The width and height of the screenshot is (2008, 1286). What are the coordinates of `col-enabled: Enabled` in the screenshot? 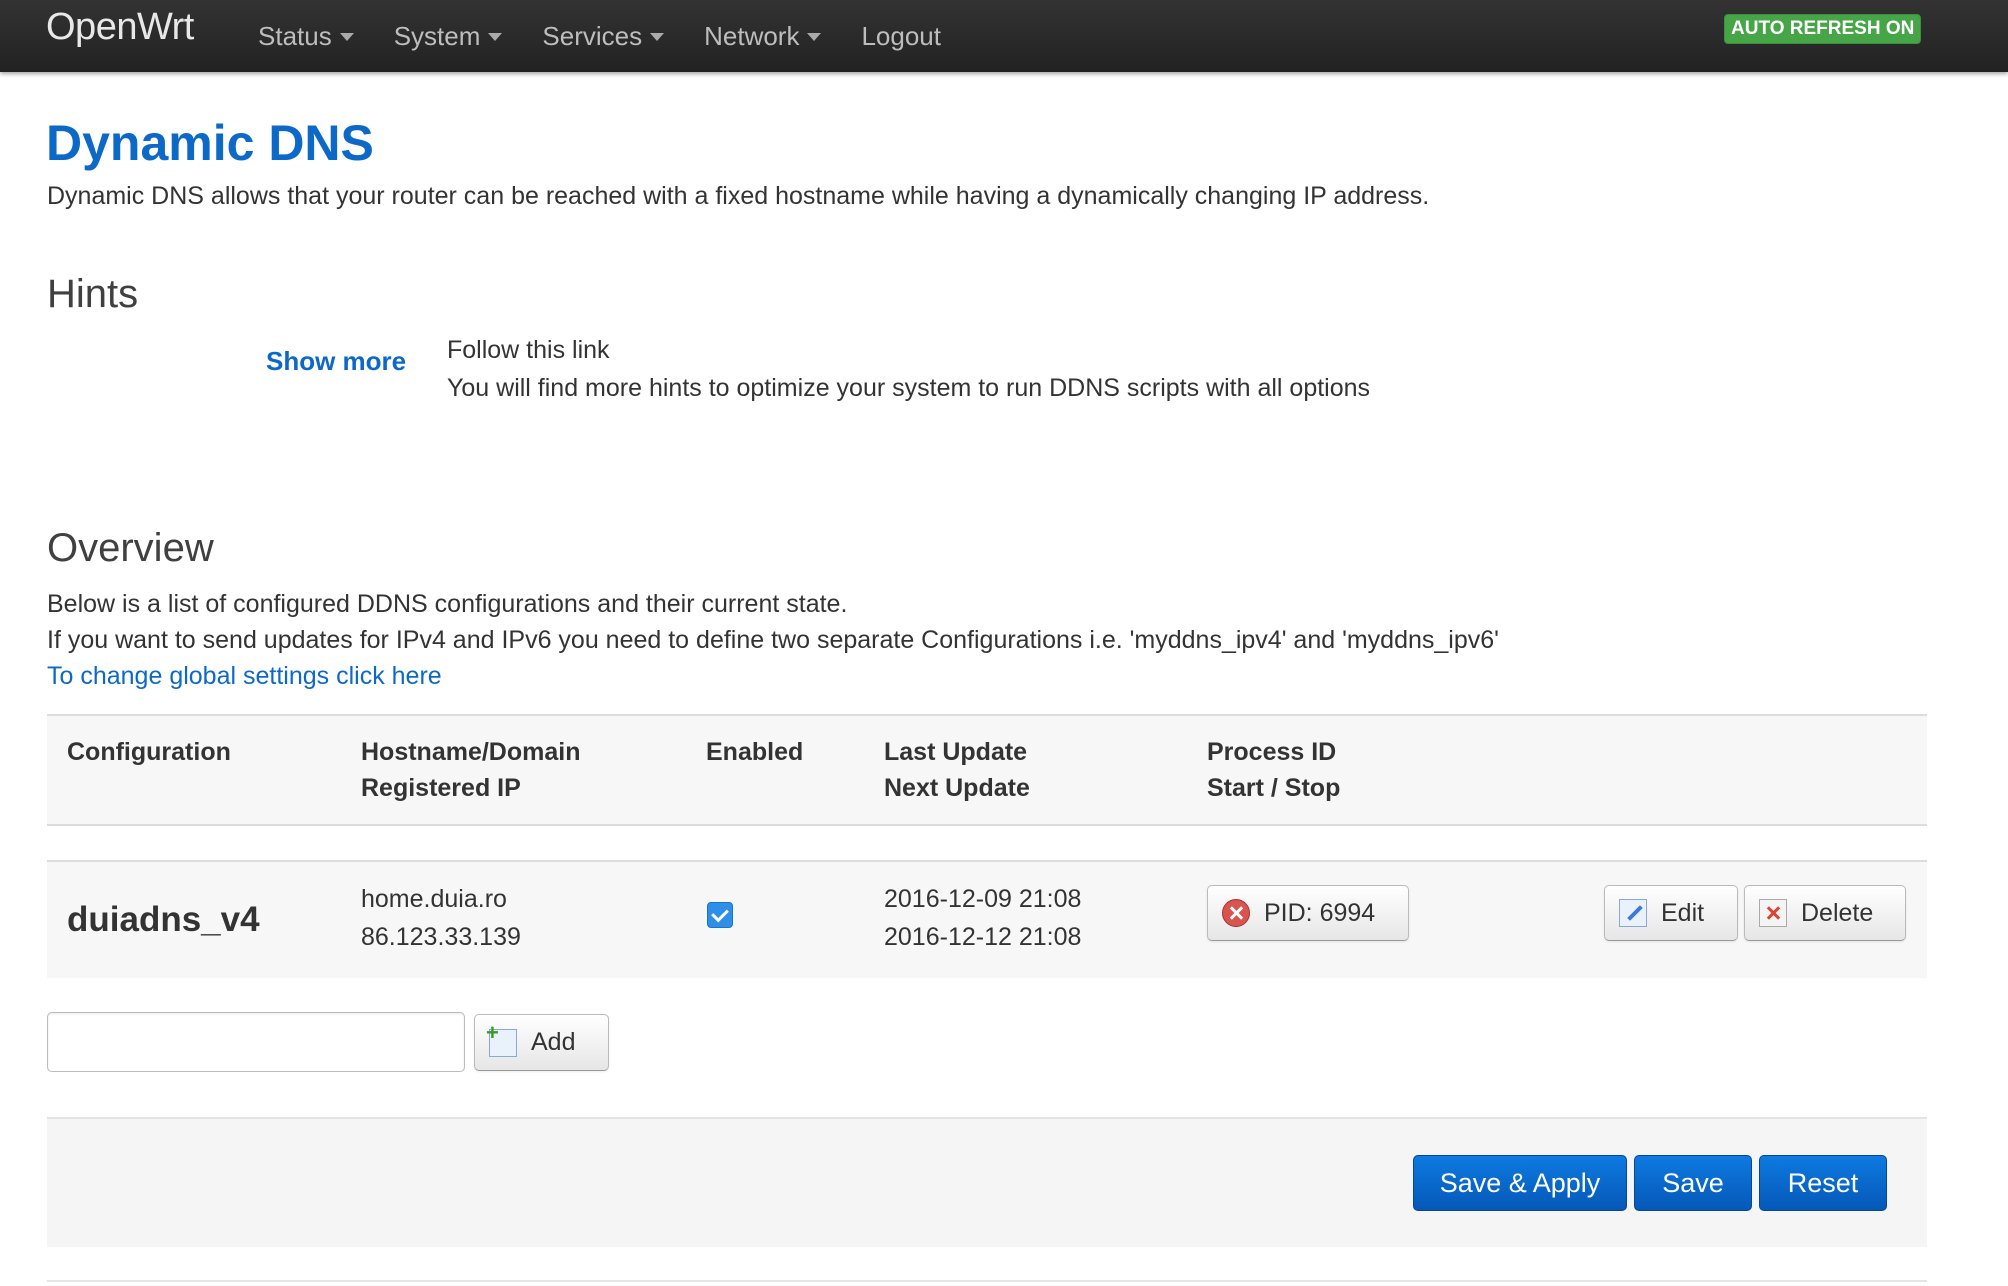 It's located at (754, 752).